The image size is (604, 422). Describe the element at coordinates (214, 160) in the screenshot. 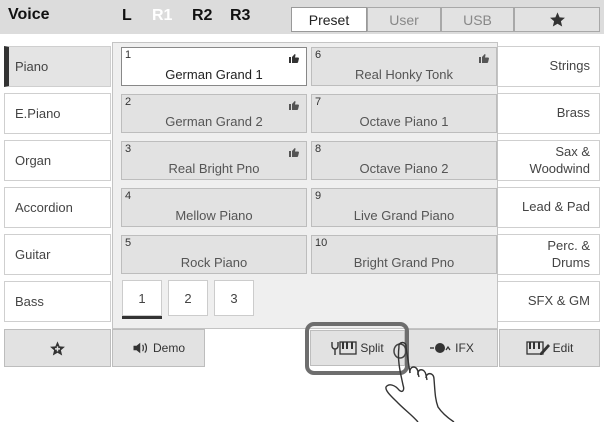

I see `voice-item: 3 Real Bright Pno` at that location.